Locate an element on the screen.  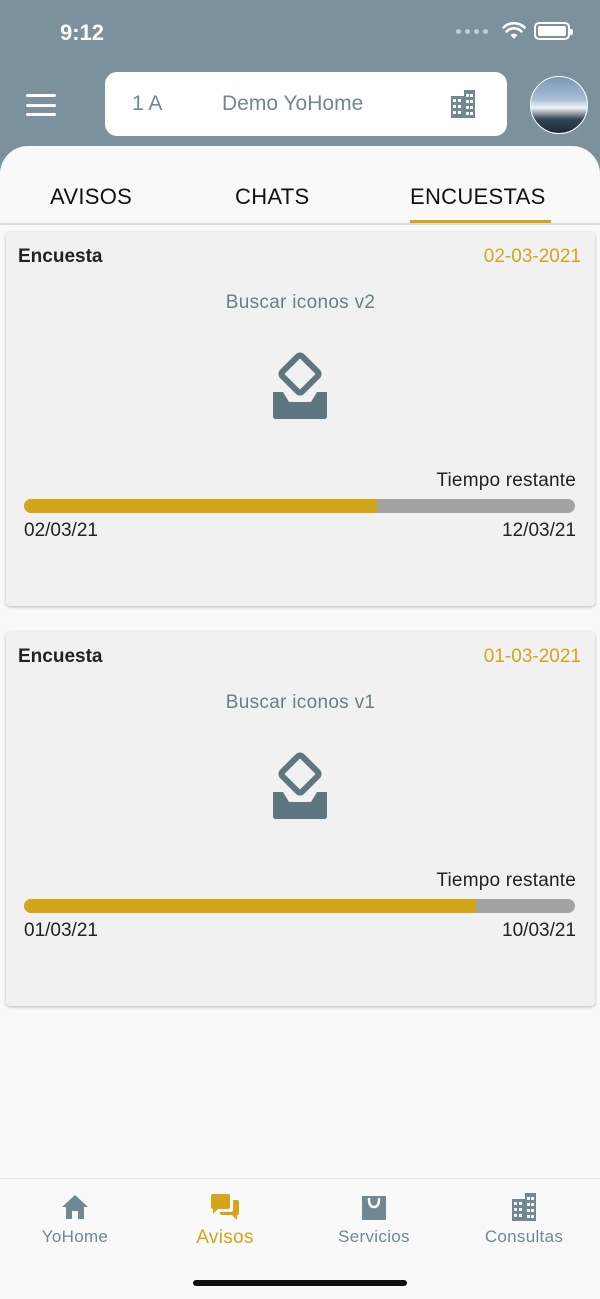
tab-avisos: AVISOS is located at coordinates (91, 197).